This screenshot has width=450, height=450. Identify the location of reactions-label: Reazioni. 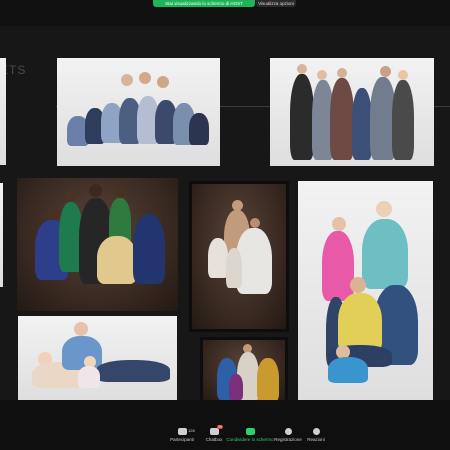
(316, 439).